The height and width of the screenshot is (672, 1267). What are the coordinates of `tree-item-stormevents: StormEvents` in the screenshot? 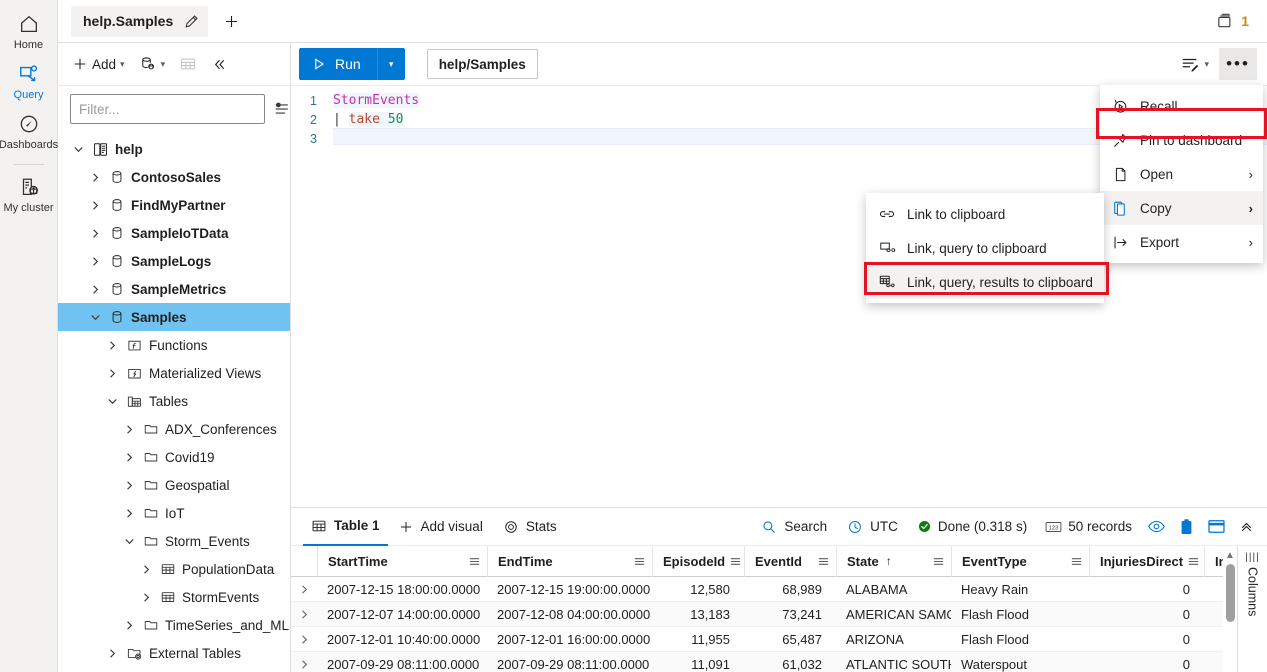 It's located at (174, 597).